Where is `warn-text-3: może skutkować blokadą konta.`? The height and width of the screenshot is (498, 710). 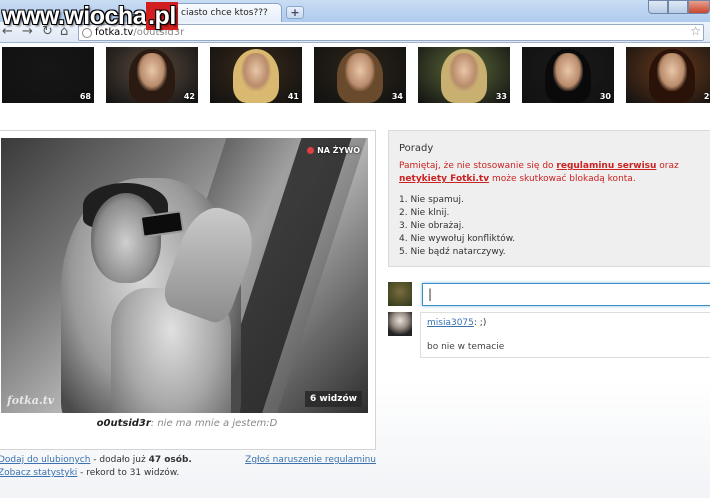
warn-text-3: może skutkować blokadą konta. is located at coordinates (562, 179).